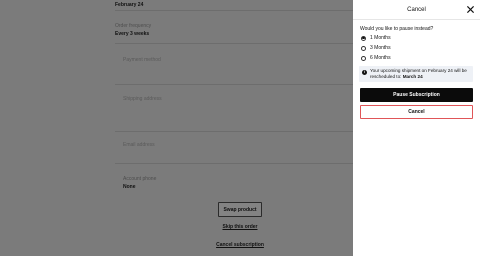  Describe the element at coordinates (240, 245) in the screenshot. I see `cancel-subscription-link: Cancel subscription` at that location.